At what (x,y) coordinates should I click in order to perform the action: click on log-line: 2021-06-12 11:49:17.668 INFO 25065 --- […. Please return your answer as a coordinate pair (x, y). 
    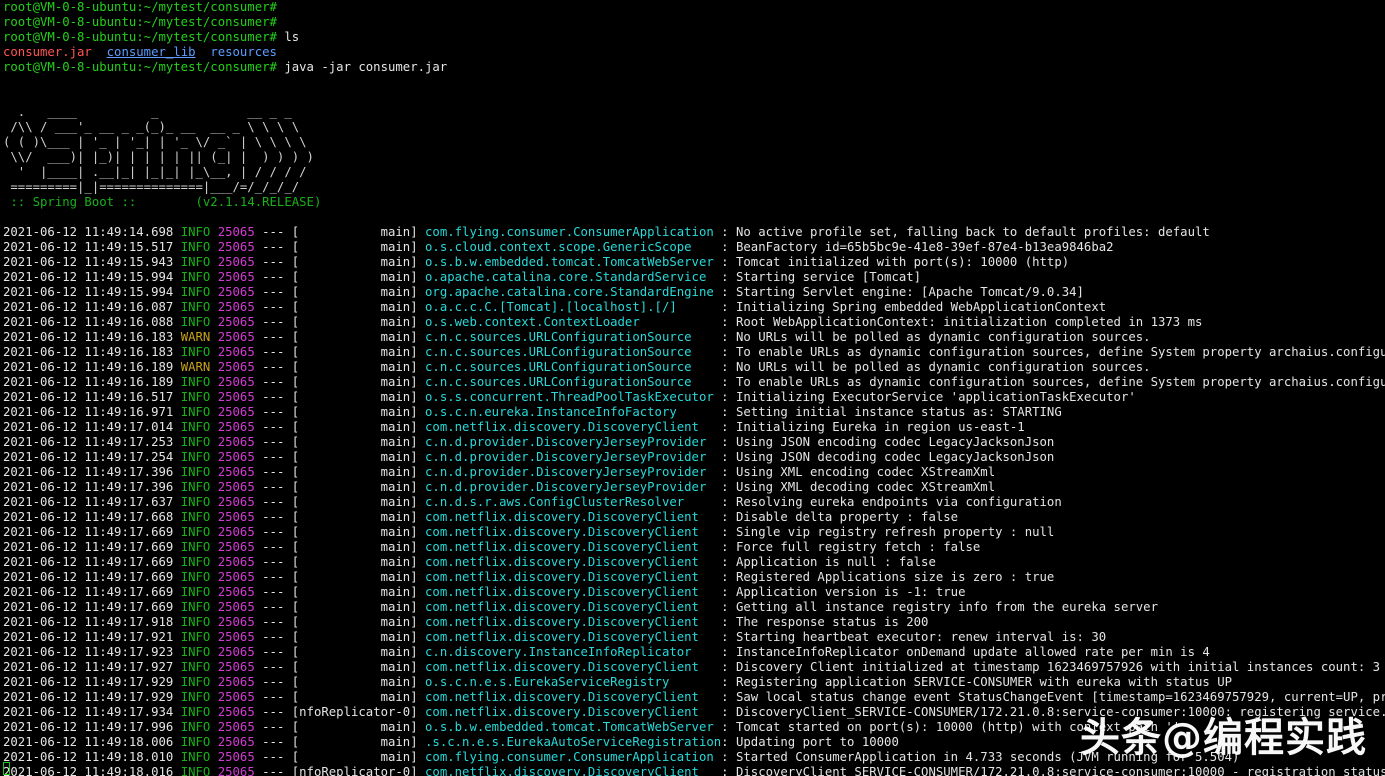
    Looking at the image, I should click on (692, 517).